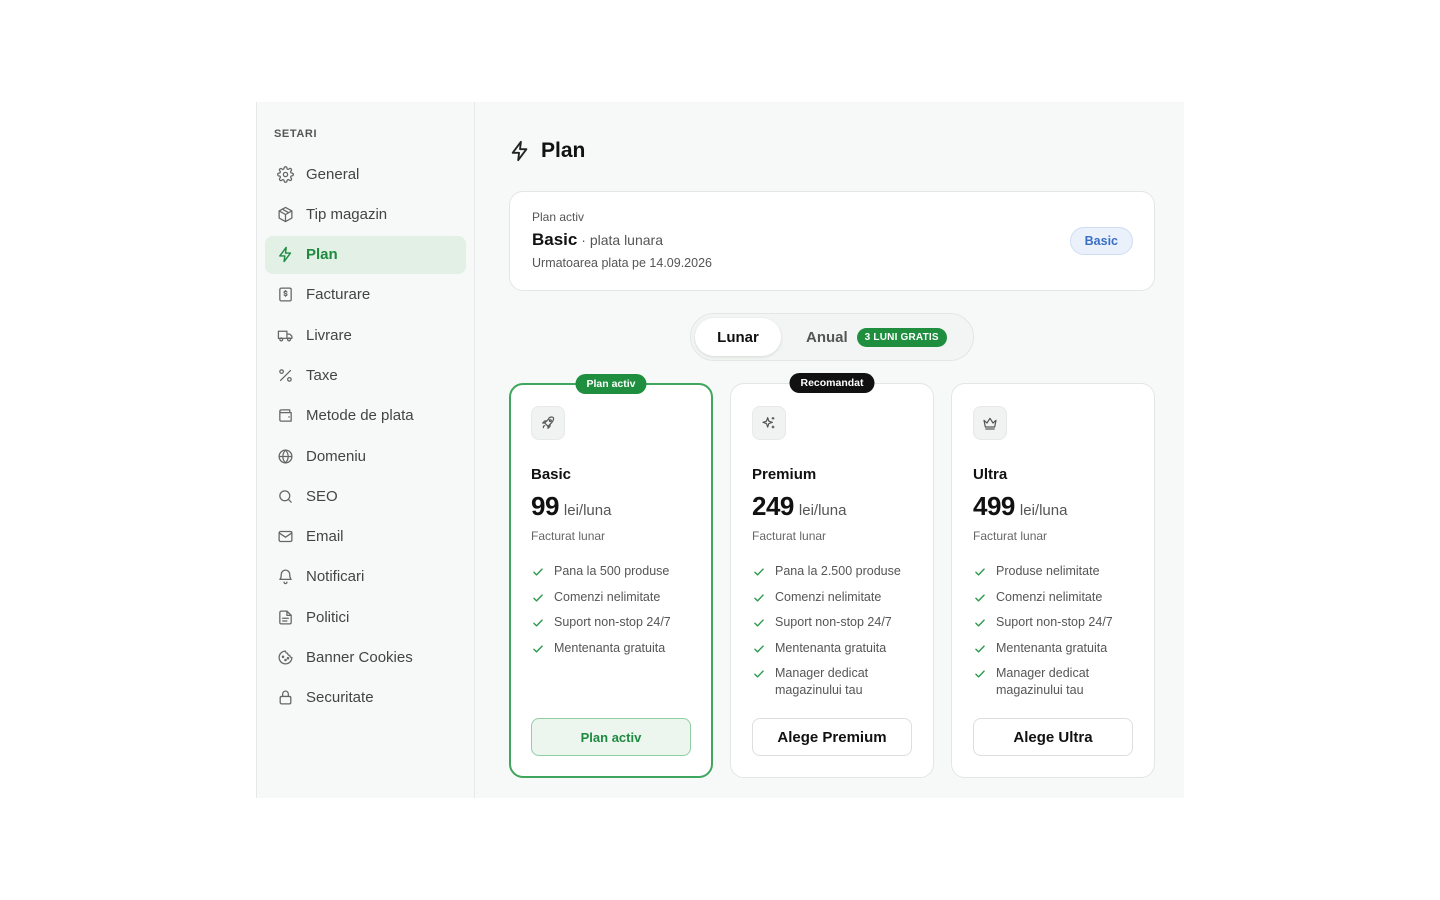  What do you see at coordinates (990, 474) in the screenshot?
I see `plan-name: Ultra` at bounding box center [990, 474].